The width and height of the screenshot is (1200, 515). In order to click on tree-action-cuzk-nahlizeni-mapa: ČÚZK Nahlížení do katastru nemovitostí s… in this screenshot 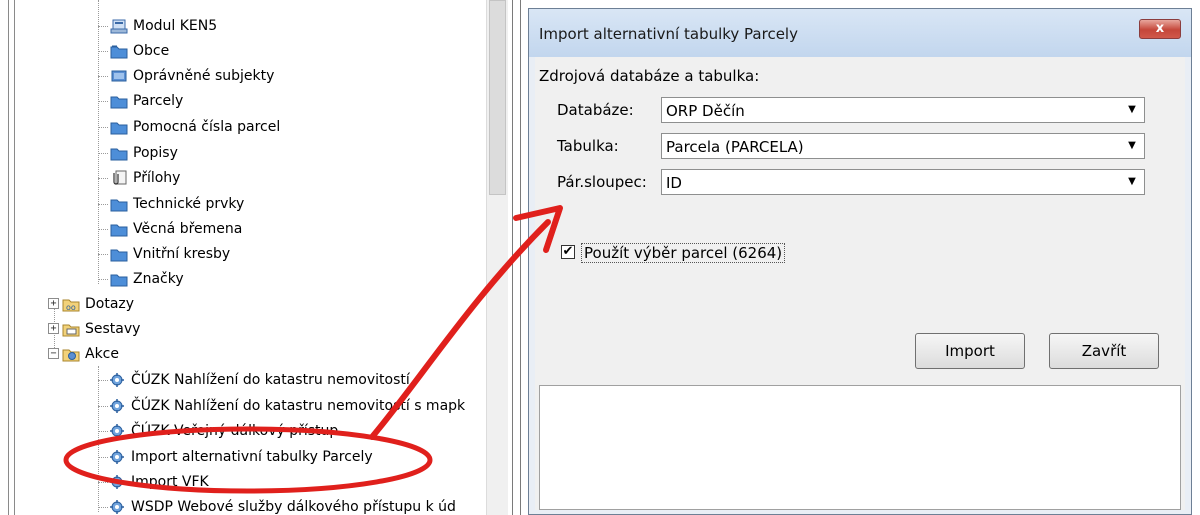, I will do `click(281, 406)`.